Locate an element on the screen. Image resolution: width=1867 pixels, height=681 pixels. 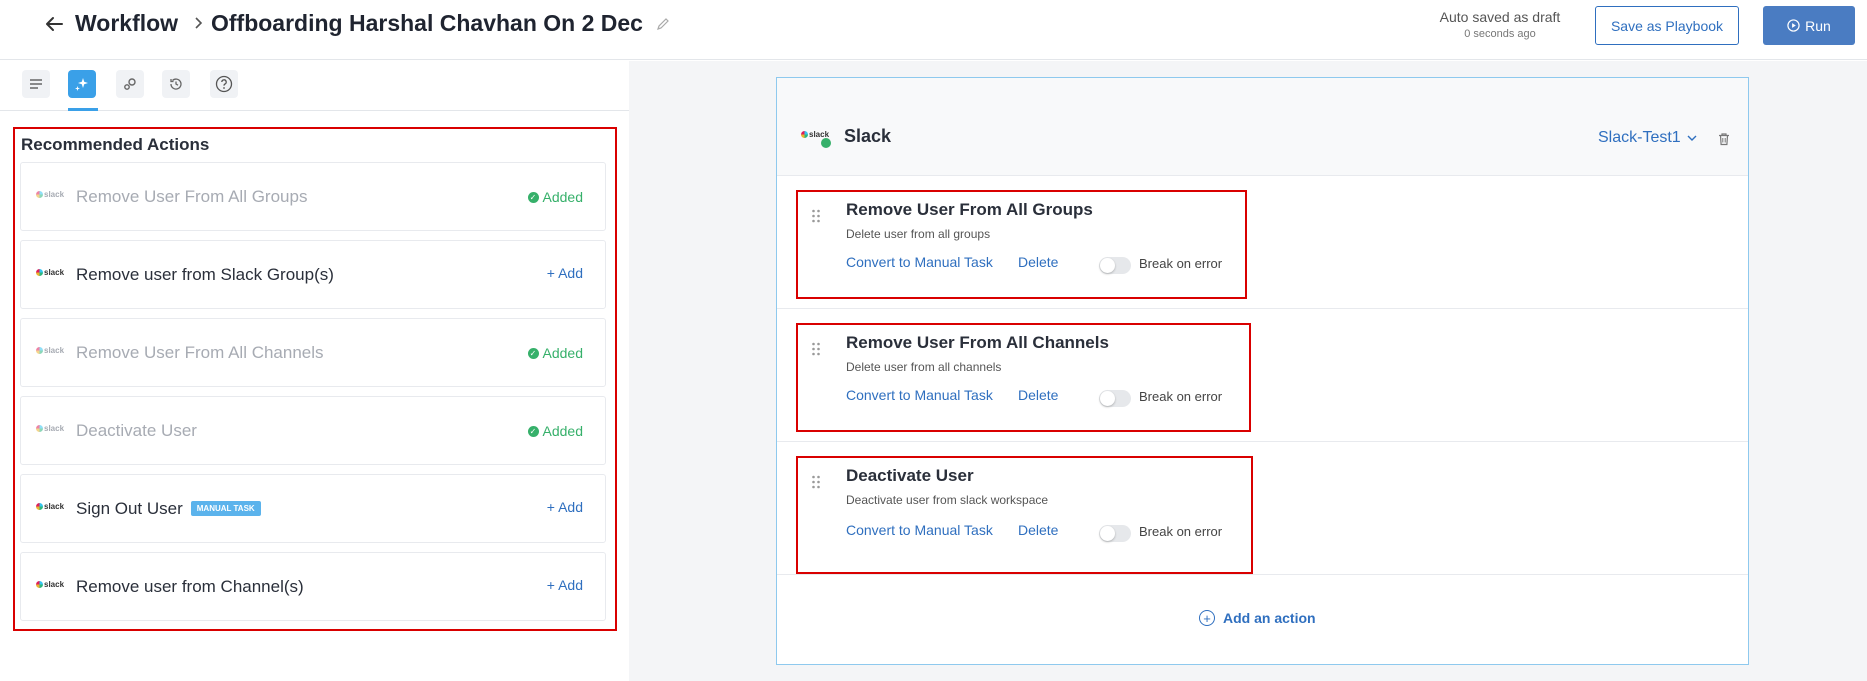
tab-recommended is located at coordinates (82, 84).